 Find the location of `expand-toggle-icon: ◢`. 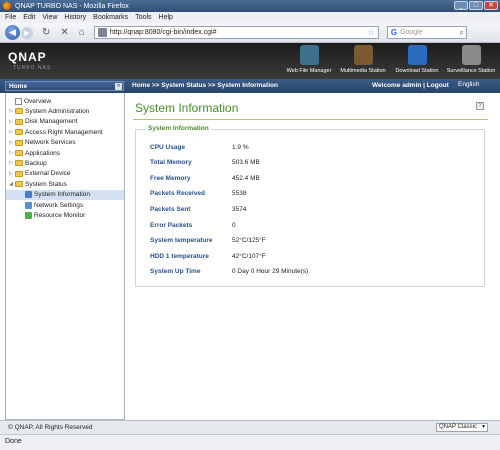

expand-toggle-icon: ◢ is located at coordinates (11, 184).